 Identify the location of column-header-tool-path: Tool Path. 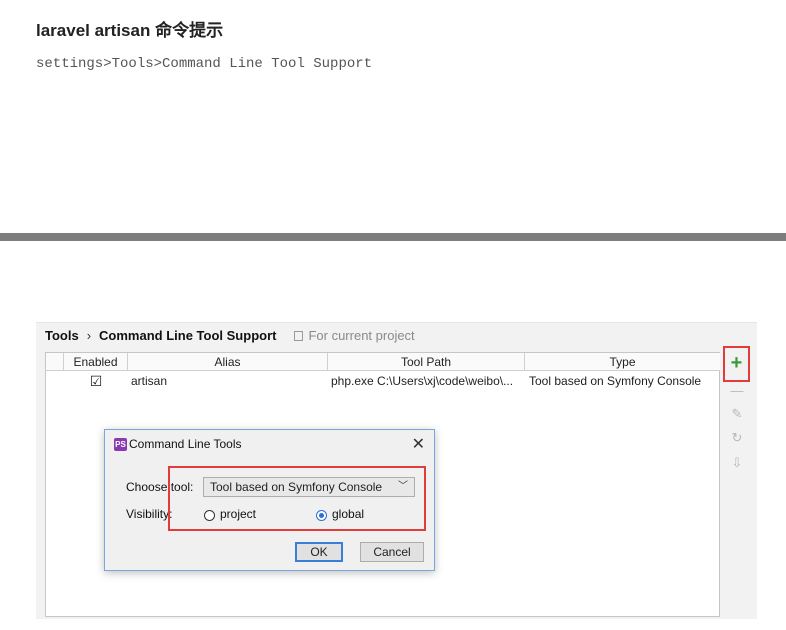
(426, 362).